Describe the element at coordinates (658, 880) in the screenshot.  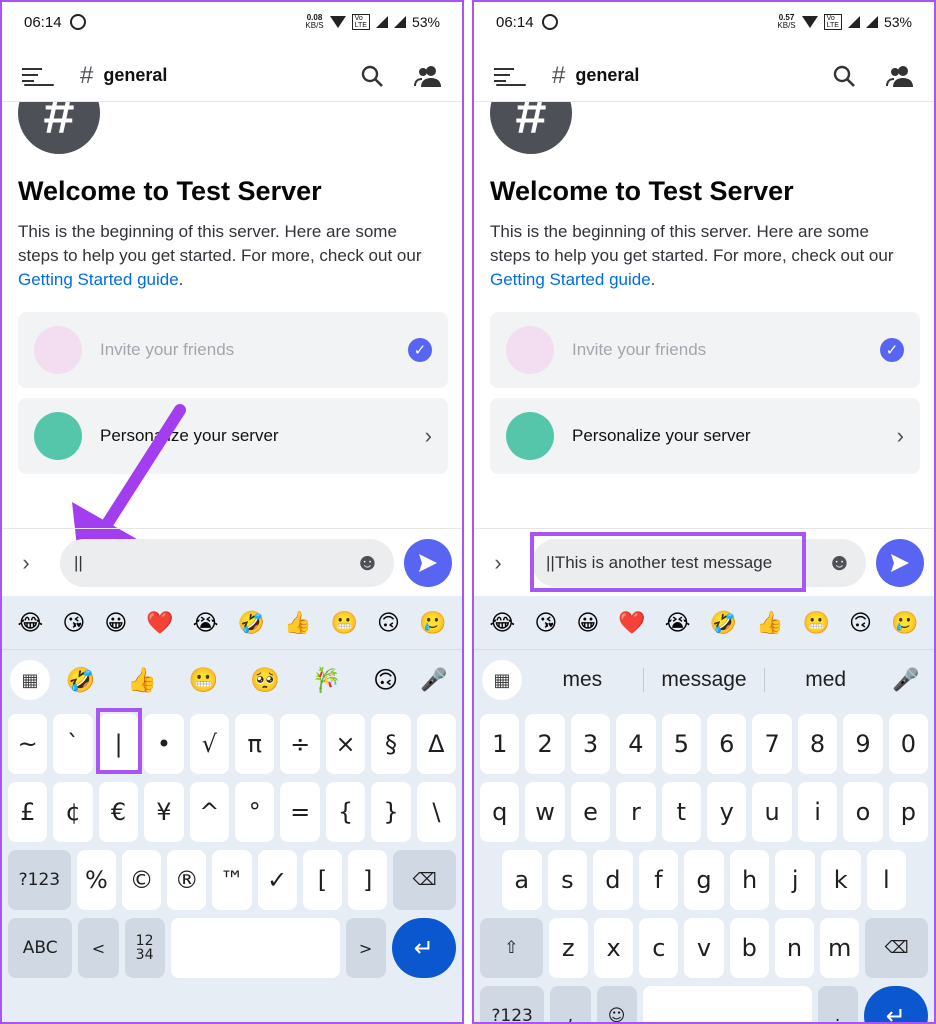
I see `key: f` at that location.